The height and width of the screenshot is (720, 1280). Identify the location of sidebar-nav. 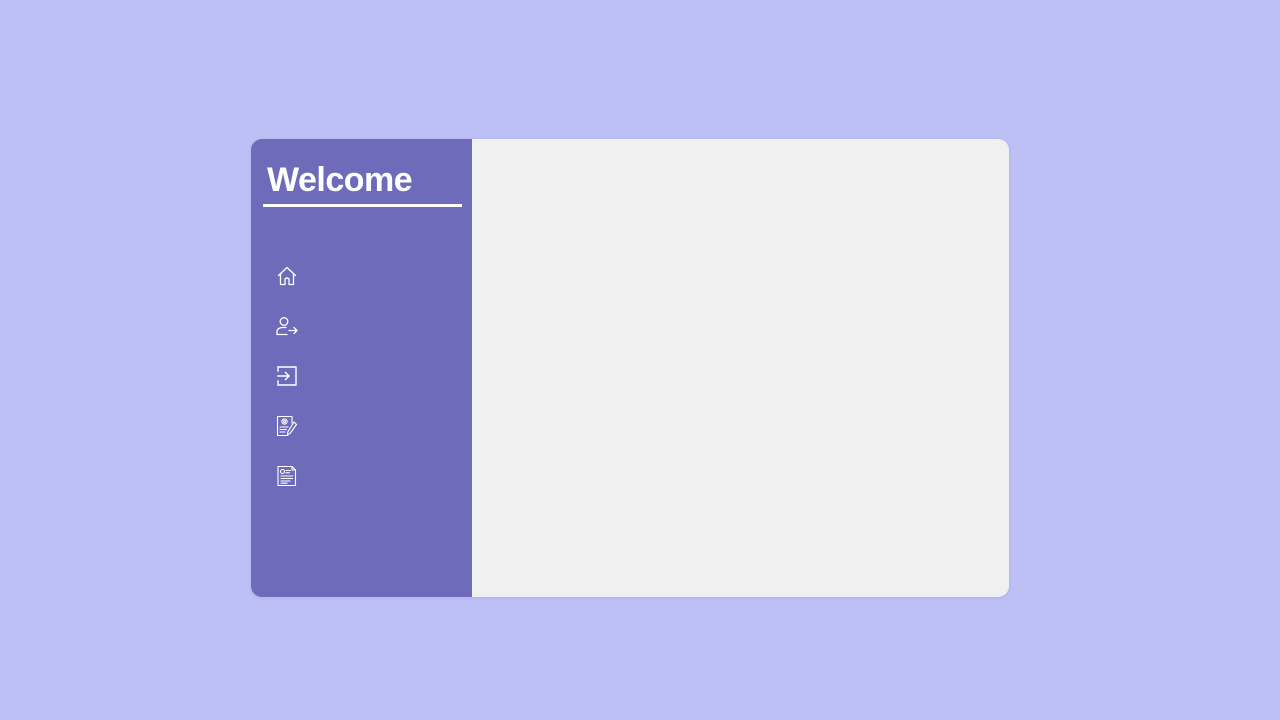
(361, 376).